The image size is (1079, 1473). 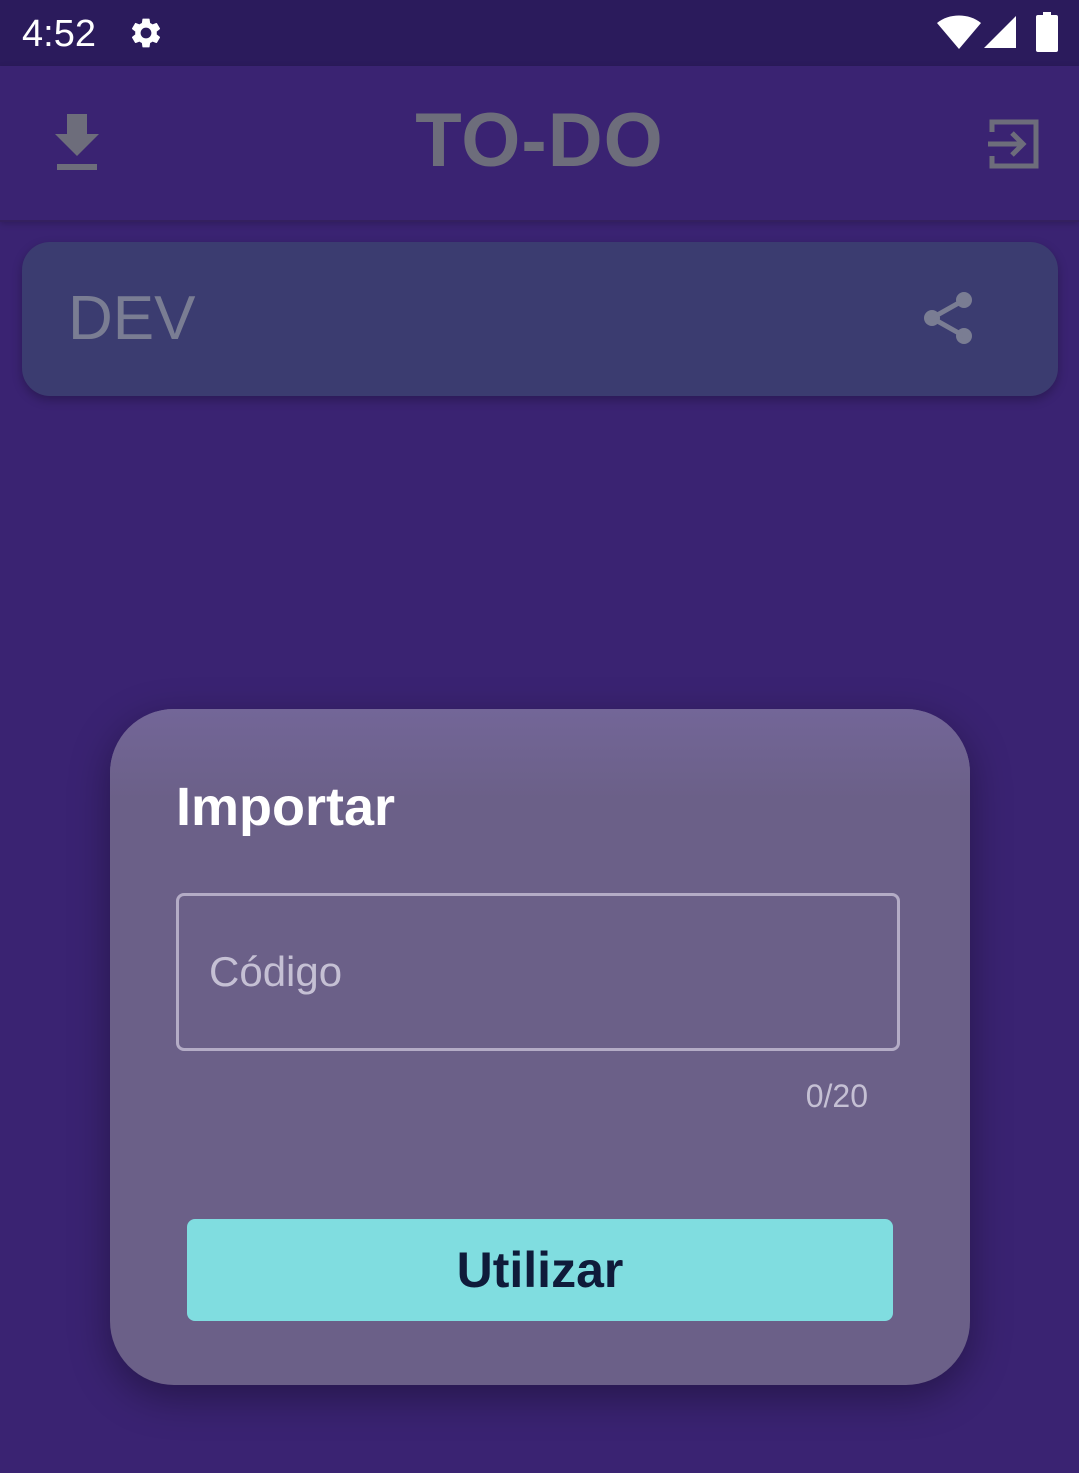 I want to click on use-button: Utilizar, so click(x=540, y=1270).